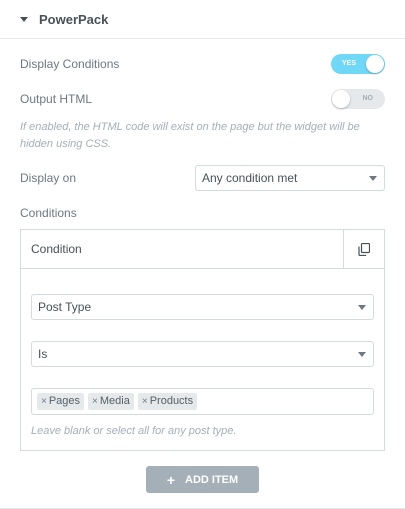  I want to click on tag-label: Pages, so click(64, 401).